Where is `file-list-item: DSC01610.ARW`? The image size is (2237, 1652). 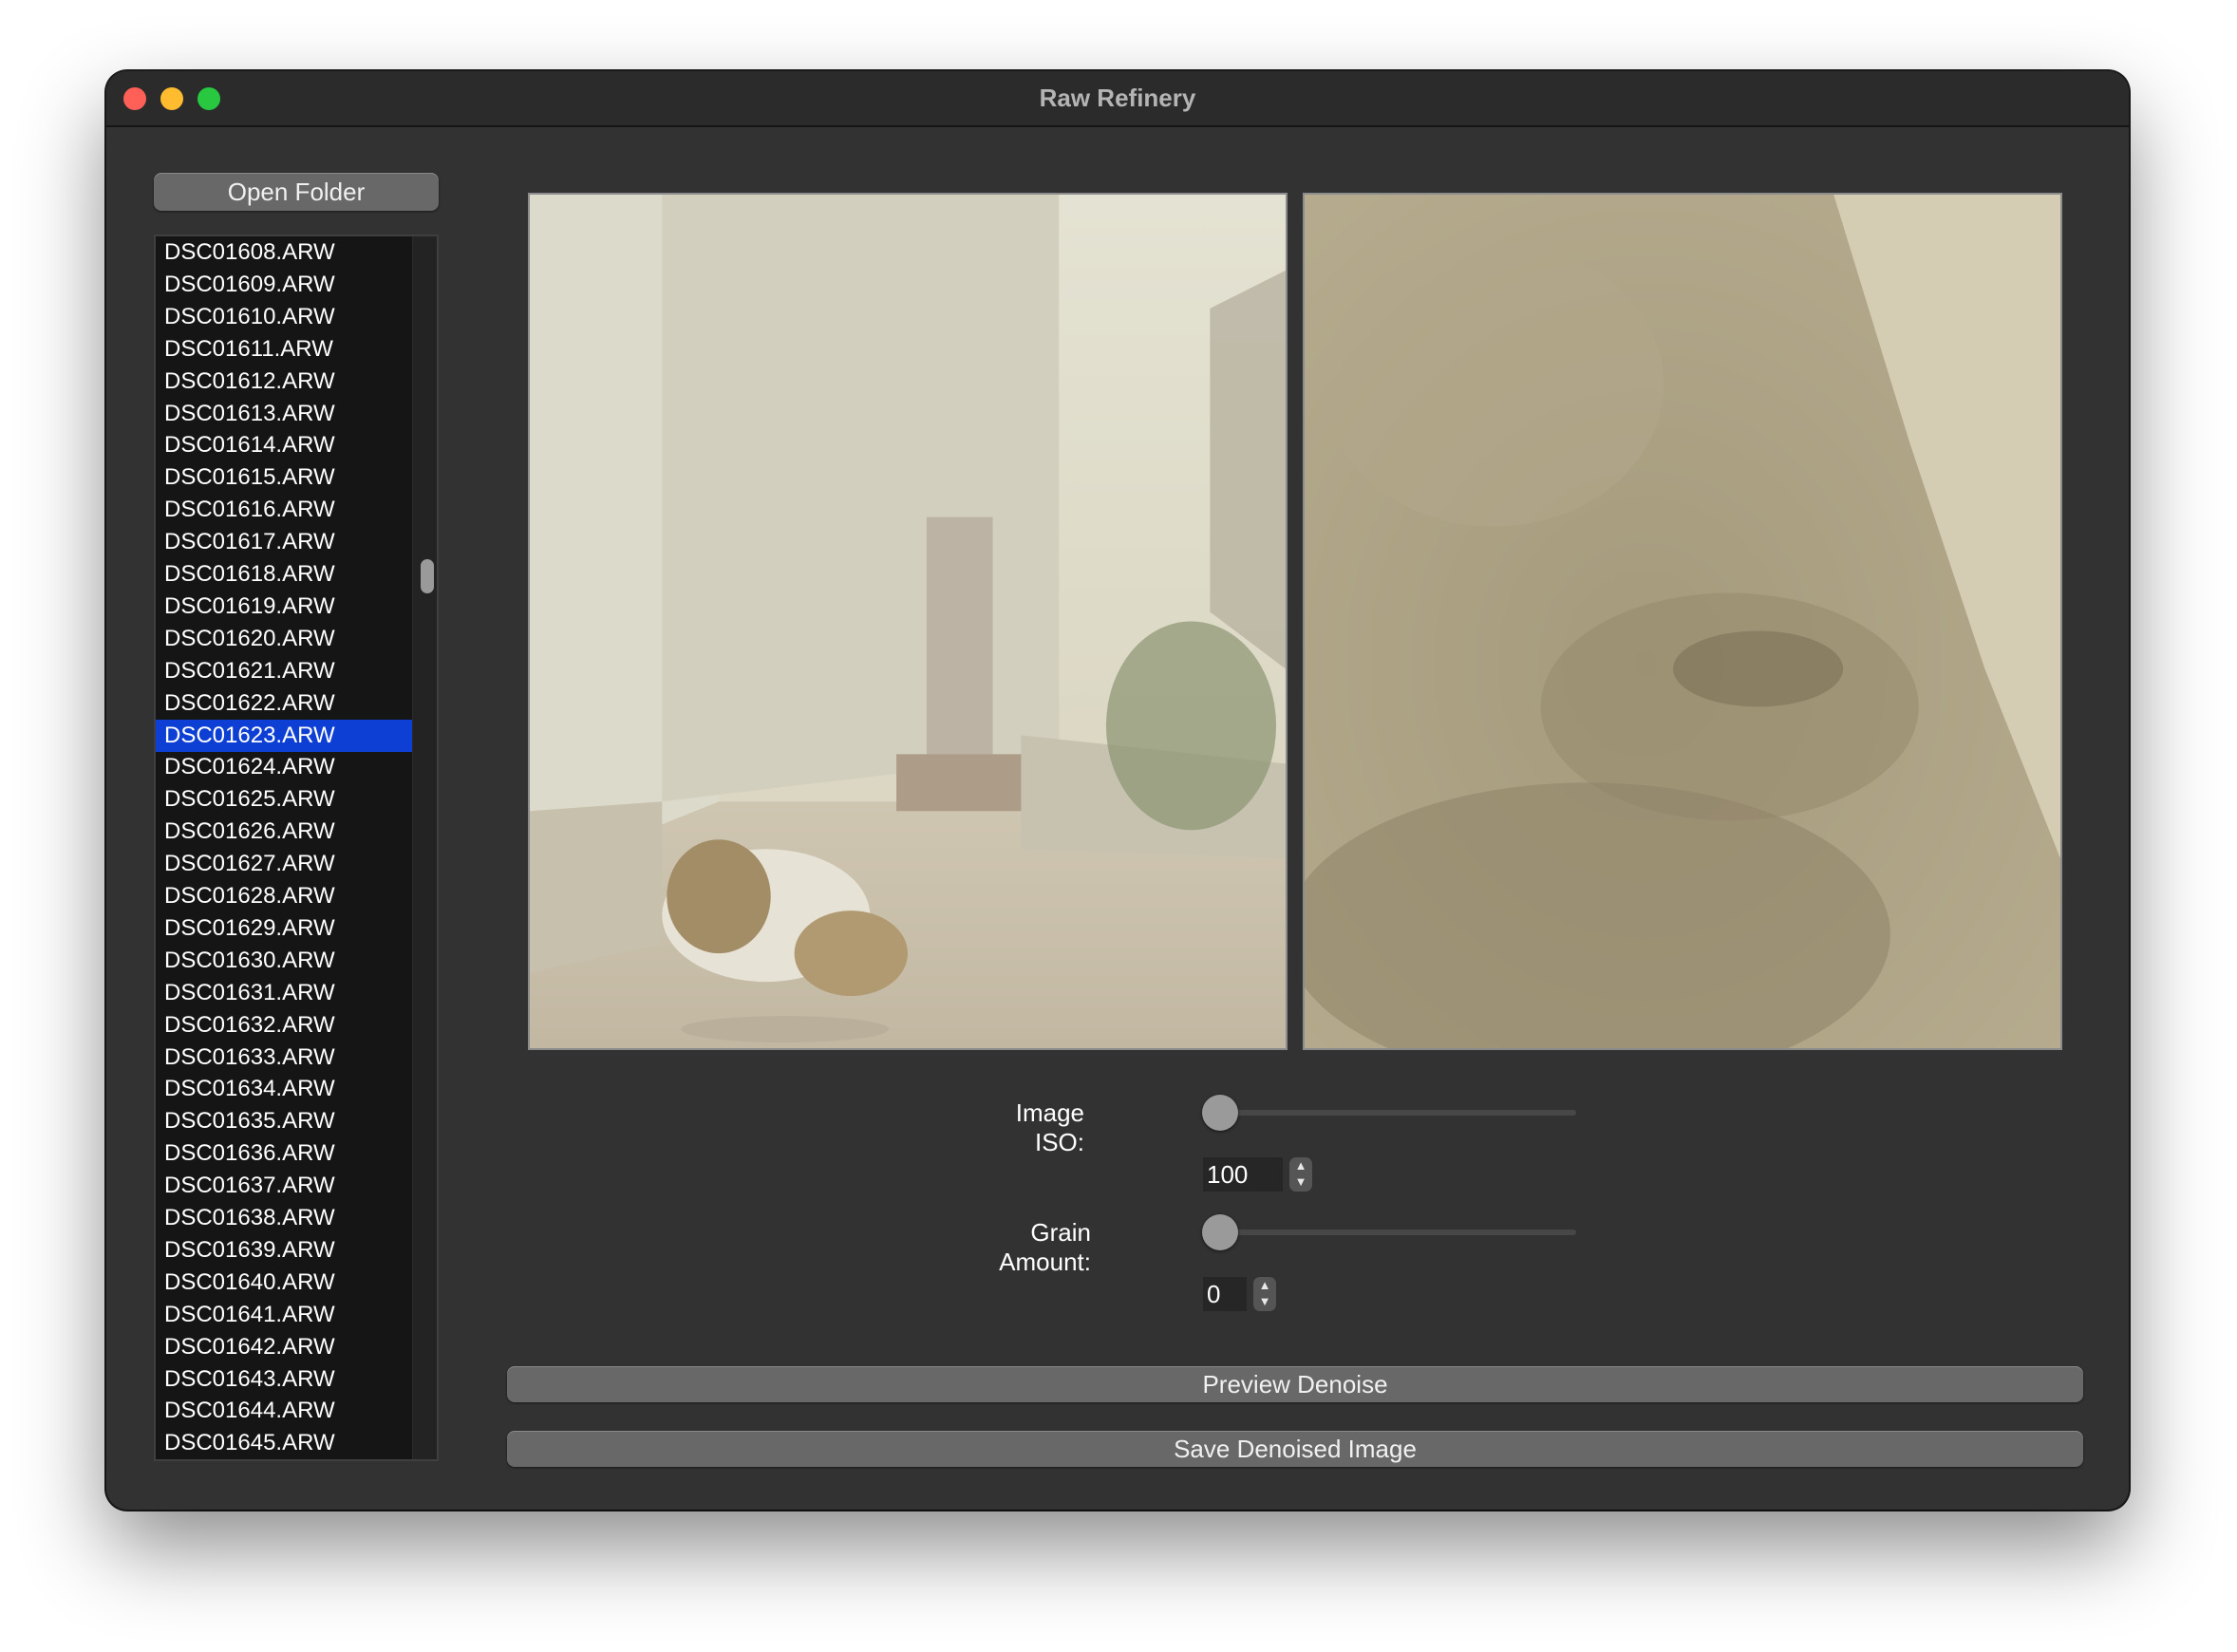
file-list-item: DSC01610.ARW is located at coordinates (284, 317).